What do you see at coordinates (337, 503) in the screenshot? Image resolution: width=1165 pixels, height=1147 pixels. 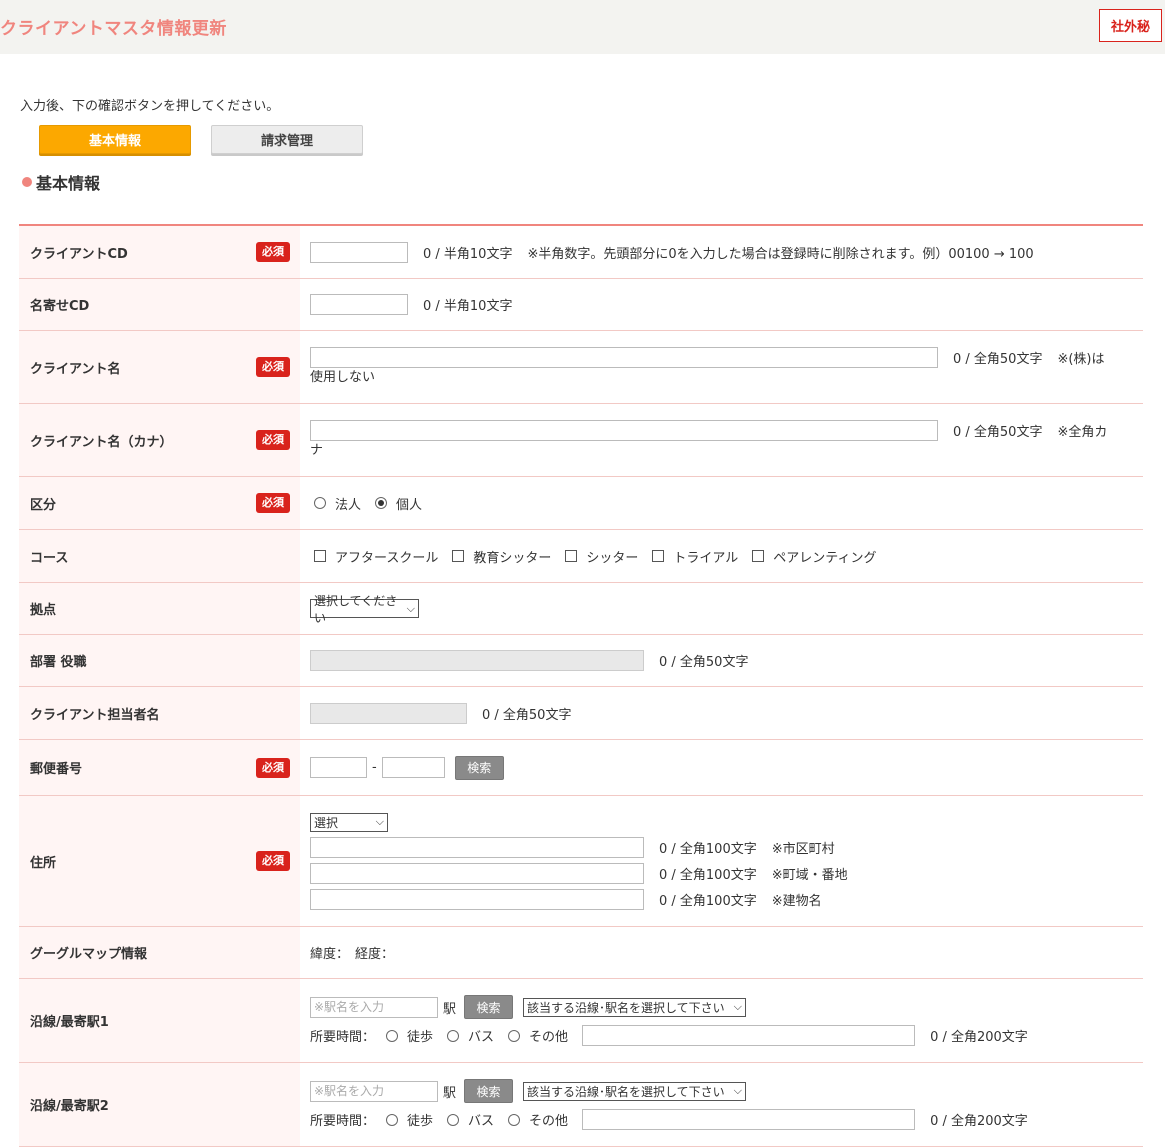 I see `radio-corporation: 法人` at bounding box center [337, 503].